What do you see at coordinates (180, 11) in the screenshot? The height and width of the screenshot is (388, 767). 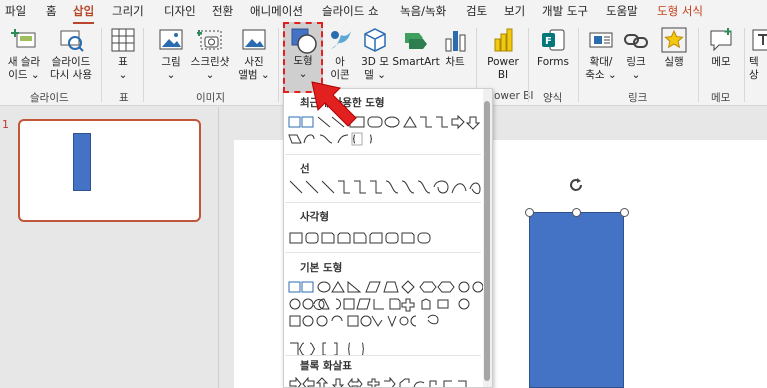 I see `tab-4: 디자인` at bounding box center [180, 11].